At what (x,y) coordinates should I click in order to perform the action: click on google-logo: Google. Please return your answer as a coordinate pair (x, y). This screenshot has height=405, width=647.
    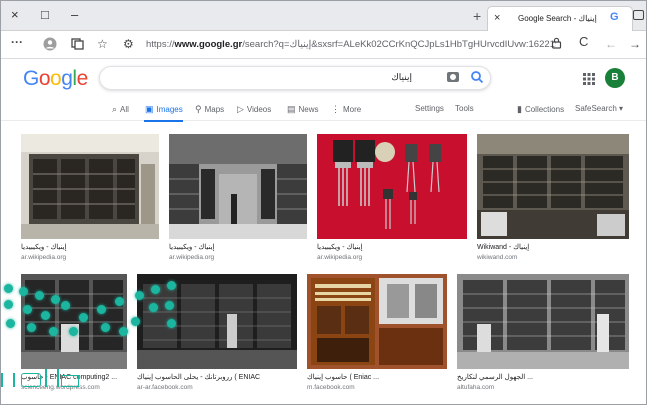
    Looking at the image, I should click on (55, 79).